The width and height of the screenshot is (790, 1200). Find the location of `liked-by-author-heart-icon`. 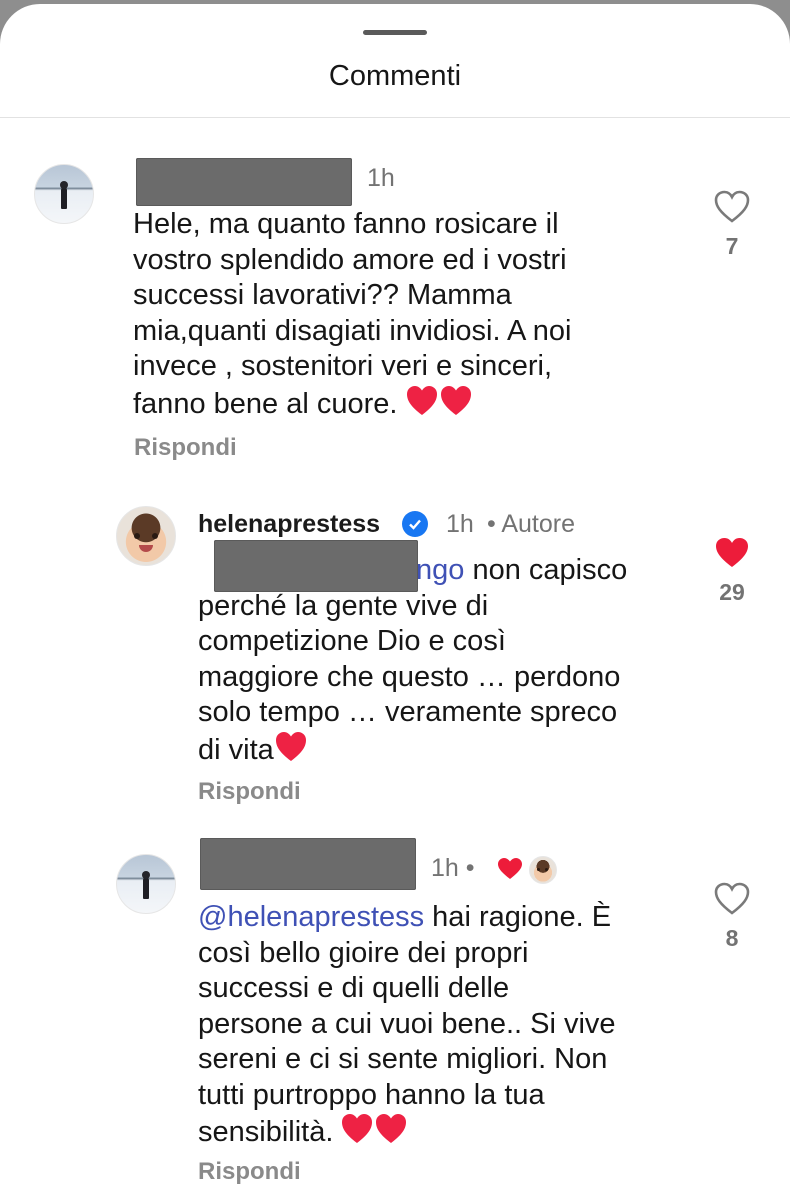

liked-by-author-heart-icon is located at coordinates (510, 871).